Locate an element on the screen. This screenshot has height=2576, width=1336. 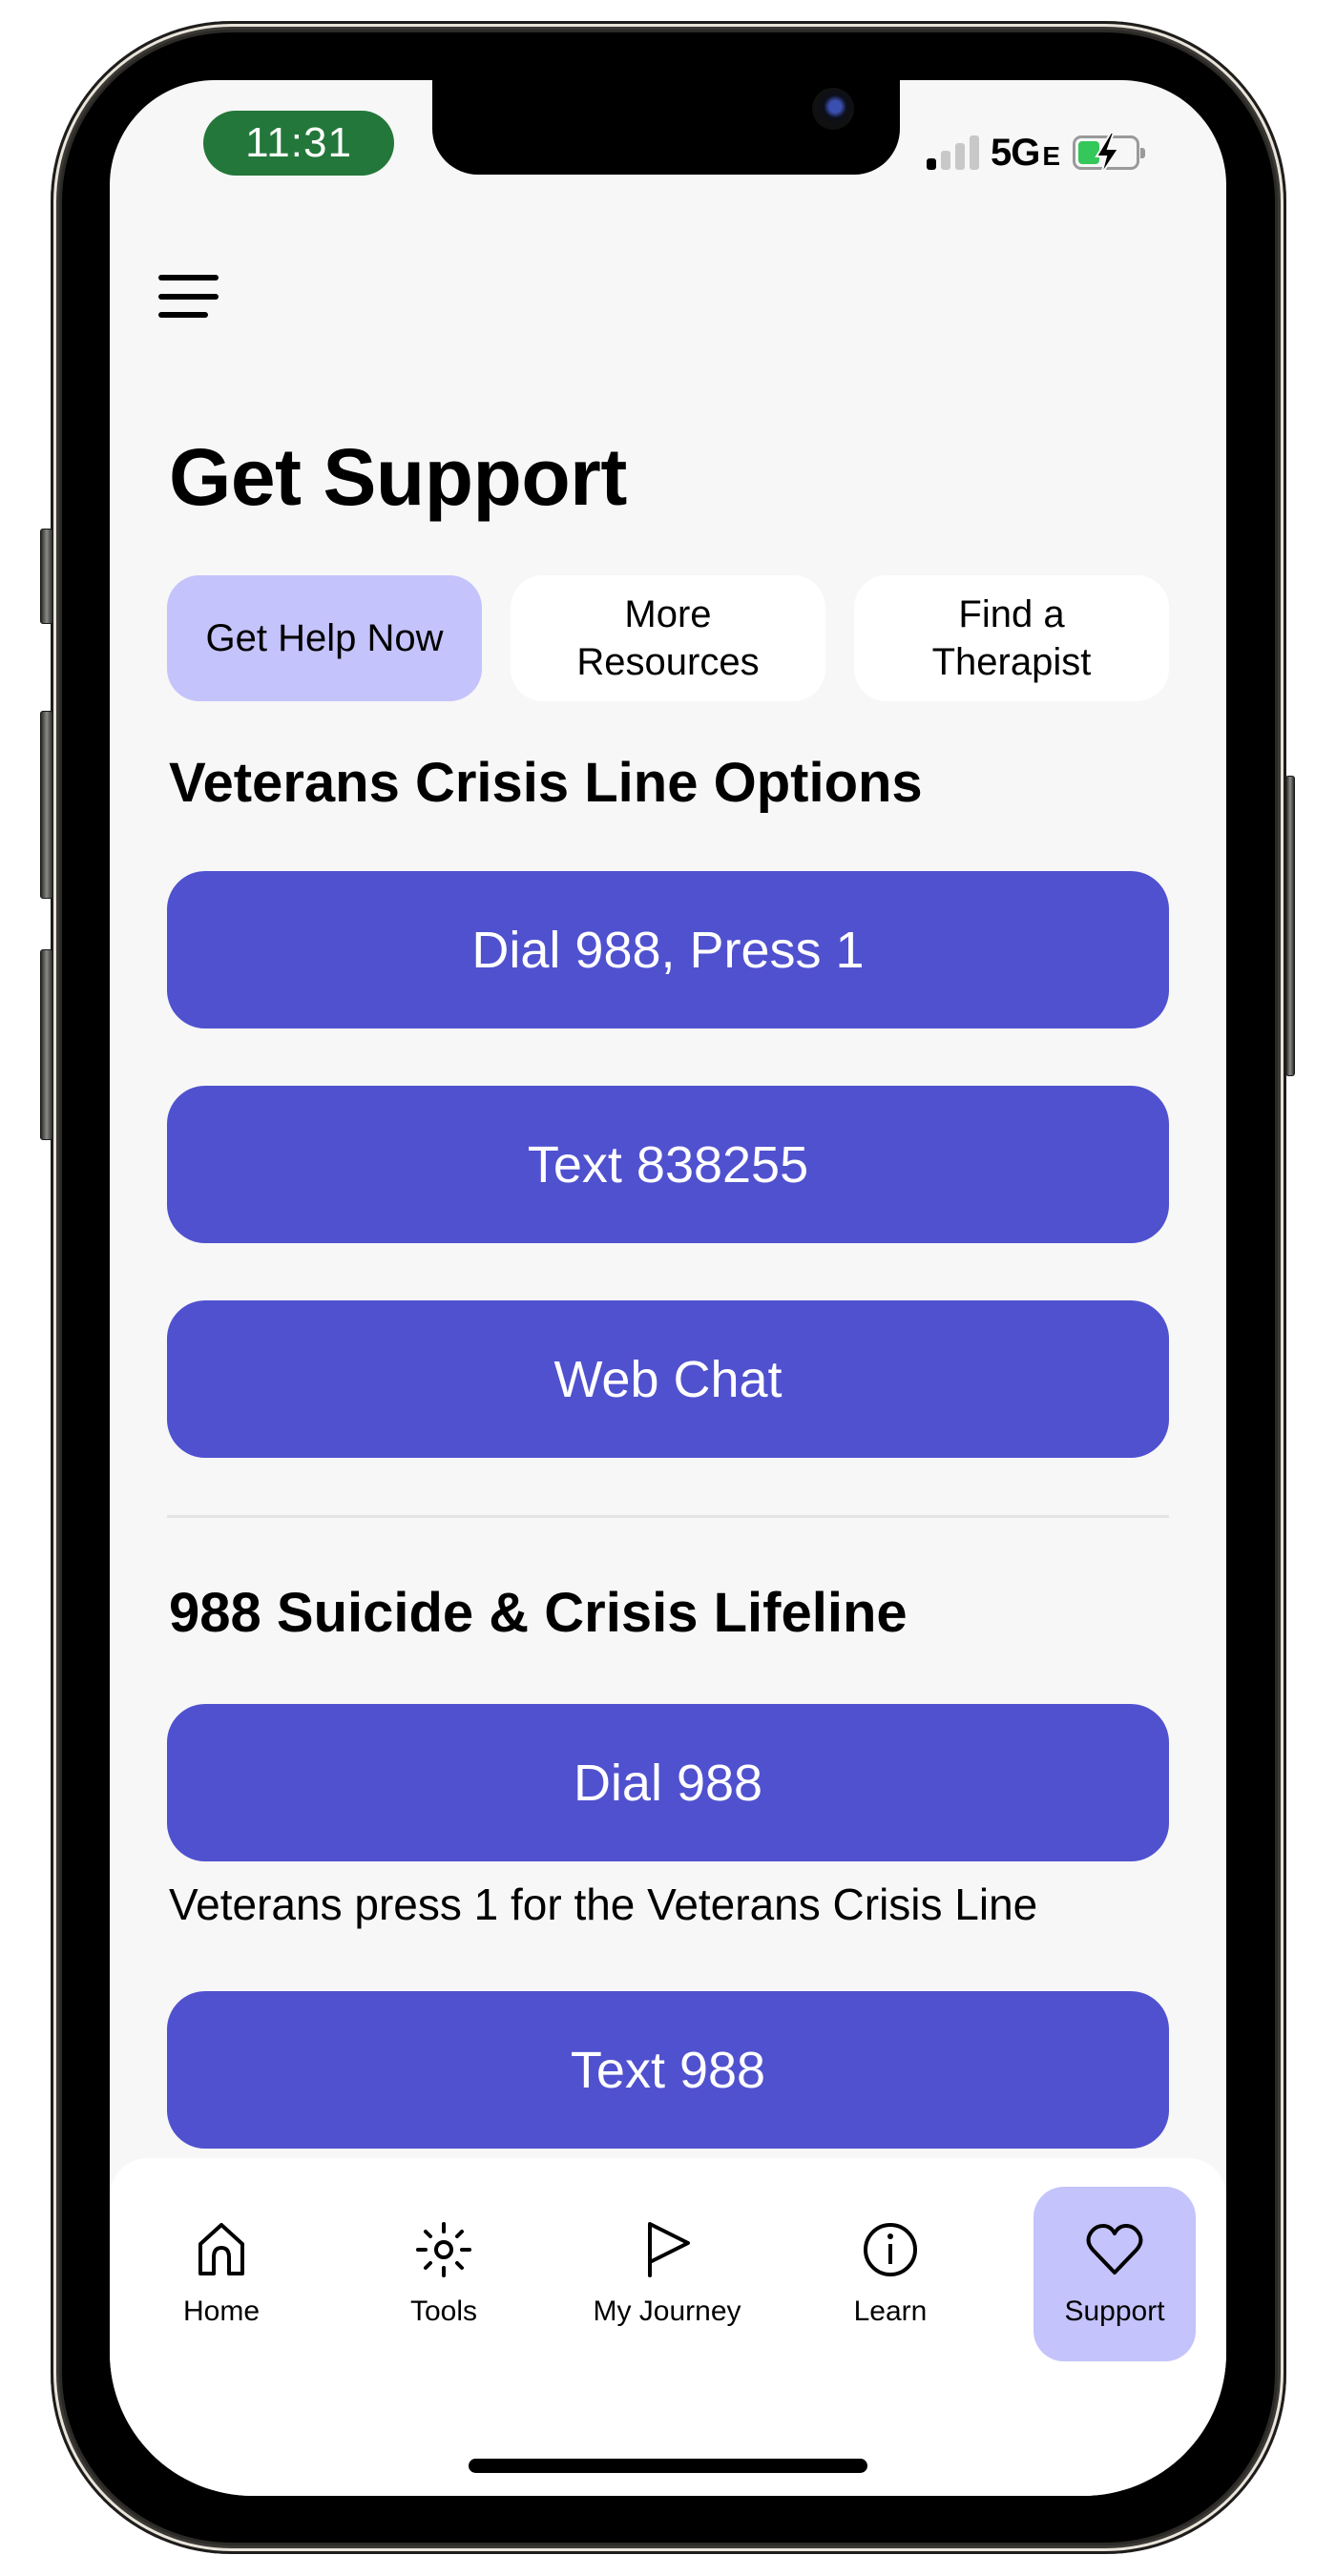
dial-988-press-1-button: Dial 988, Press 1 is located at coordinates (668, 949).